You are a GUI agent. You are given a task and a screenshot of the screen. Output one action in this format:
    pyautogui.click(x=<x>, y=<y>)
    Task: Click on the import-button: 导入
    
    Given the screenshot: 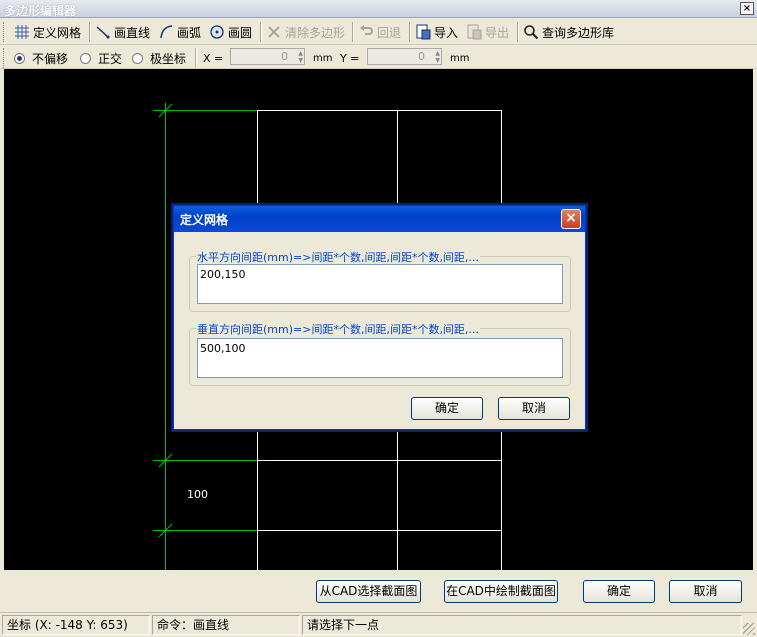 What is the action you would take?
    pyautogui.click(x=436, y=32)
    